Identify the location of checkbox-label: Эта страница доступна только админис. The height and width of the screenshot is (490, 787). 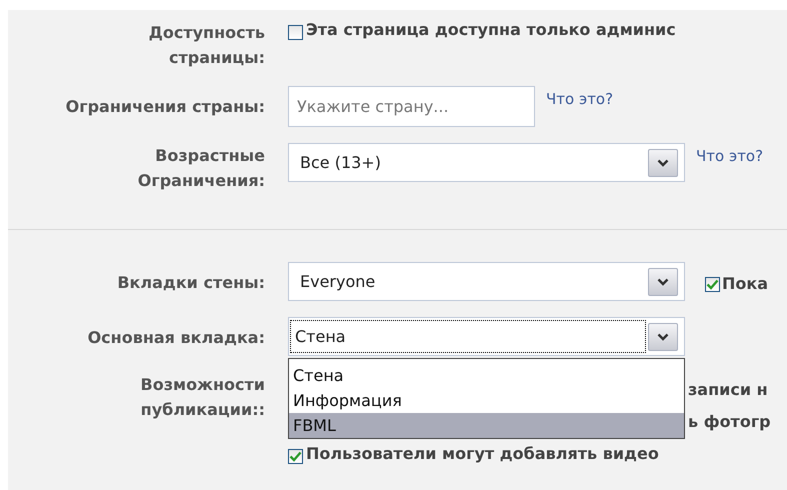
(491, 30).